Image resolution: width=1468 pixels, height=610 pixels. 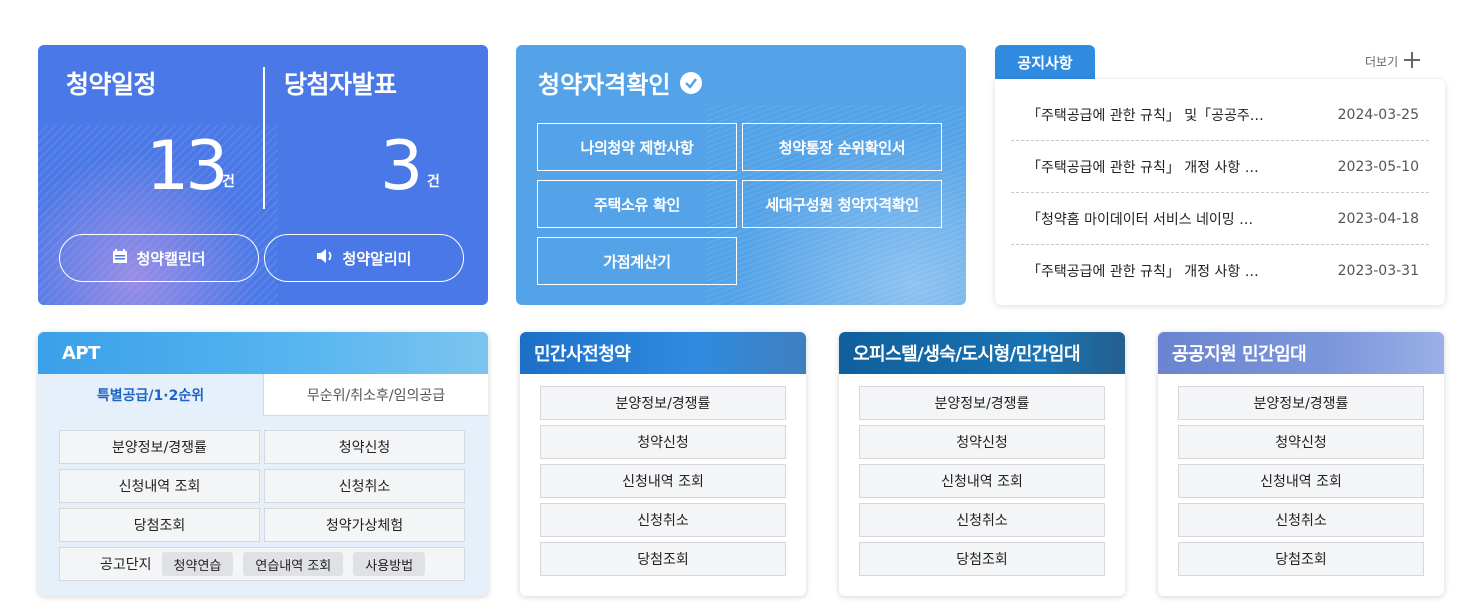 I want to click on calendar-button: 청약캘린더, so click(x=159, y=258).